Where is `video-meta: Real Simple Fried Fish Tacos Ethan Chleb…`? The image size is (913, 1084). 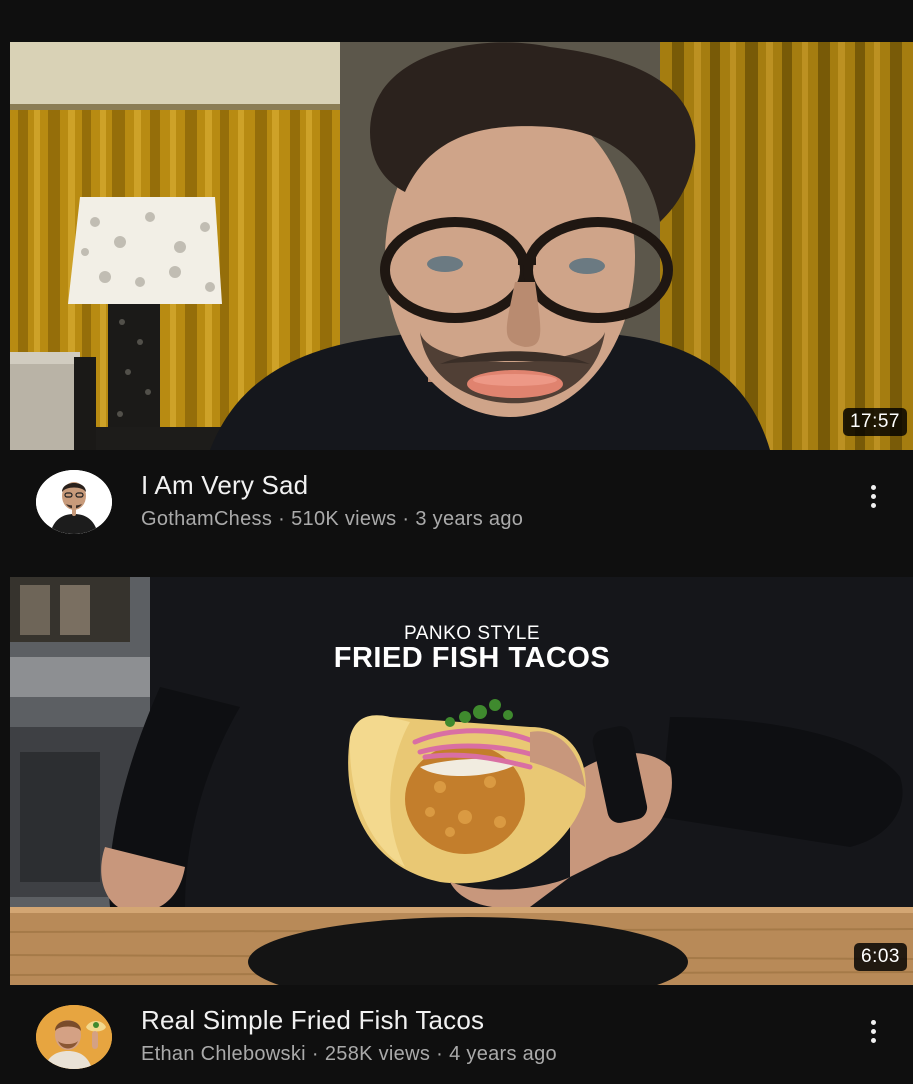 video-meta: Real Simple Fried Fish Tacos Ethan Chleb… is located at coordinates (456, 1034).